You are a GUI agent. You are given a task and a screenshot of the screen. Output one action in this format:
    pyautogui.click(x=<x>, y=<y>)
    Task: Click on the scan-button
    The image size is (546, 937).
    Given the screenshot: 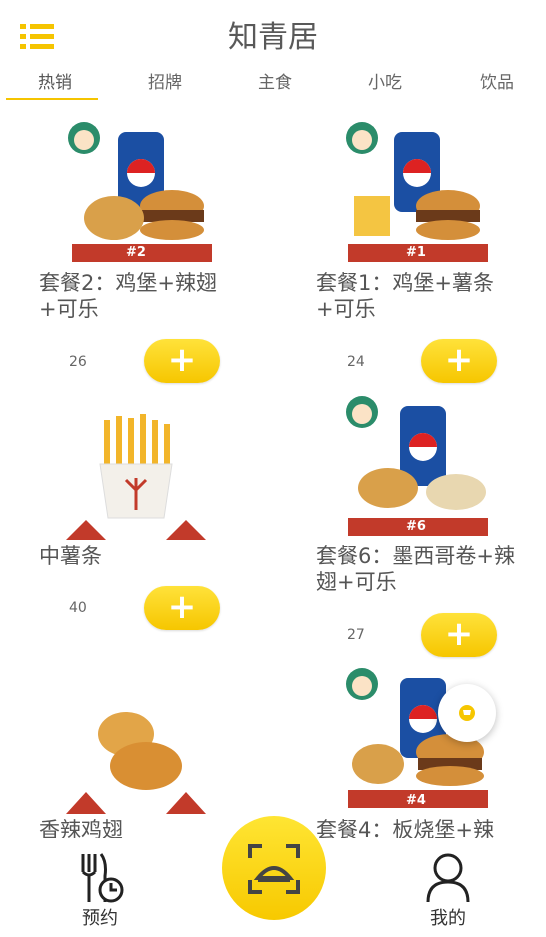 What is the action you would take?
    pyautogui.click(x=274, y=868)
    